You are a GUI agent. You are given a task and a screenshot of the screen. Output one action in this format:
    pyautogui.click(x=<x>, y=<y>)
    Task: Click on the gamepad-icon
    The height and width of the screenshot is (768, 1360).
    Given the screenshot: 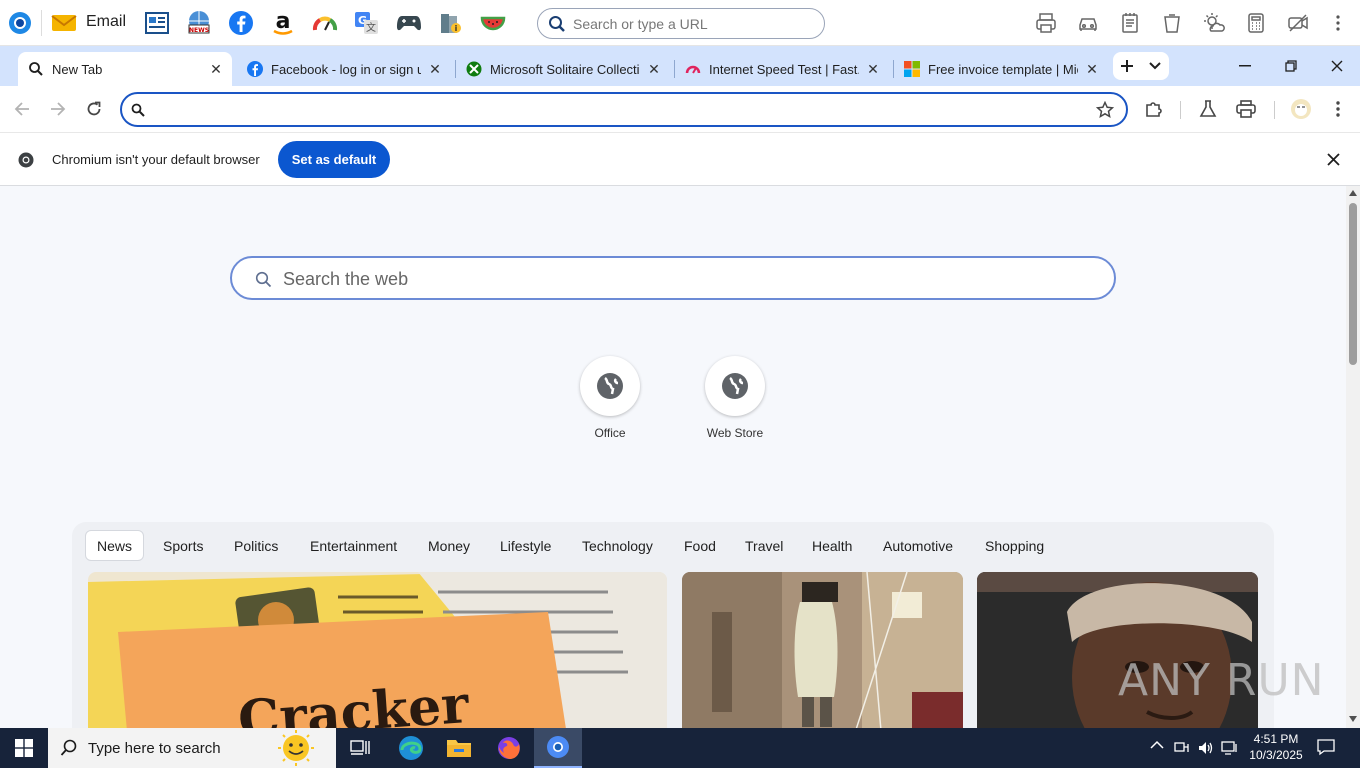 What is the action you would take?
    pyautogui.click(x=409, y=23)
    